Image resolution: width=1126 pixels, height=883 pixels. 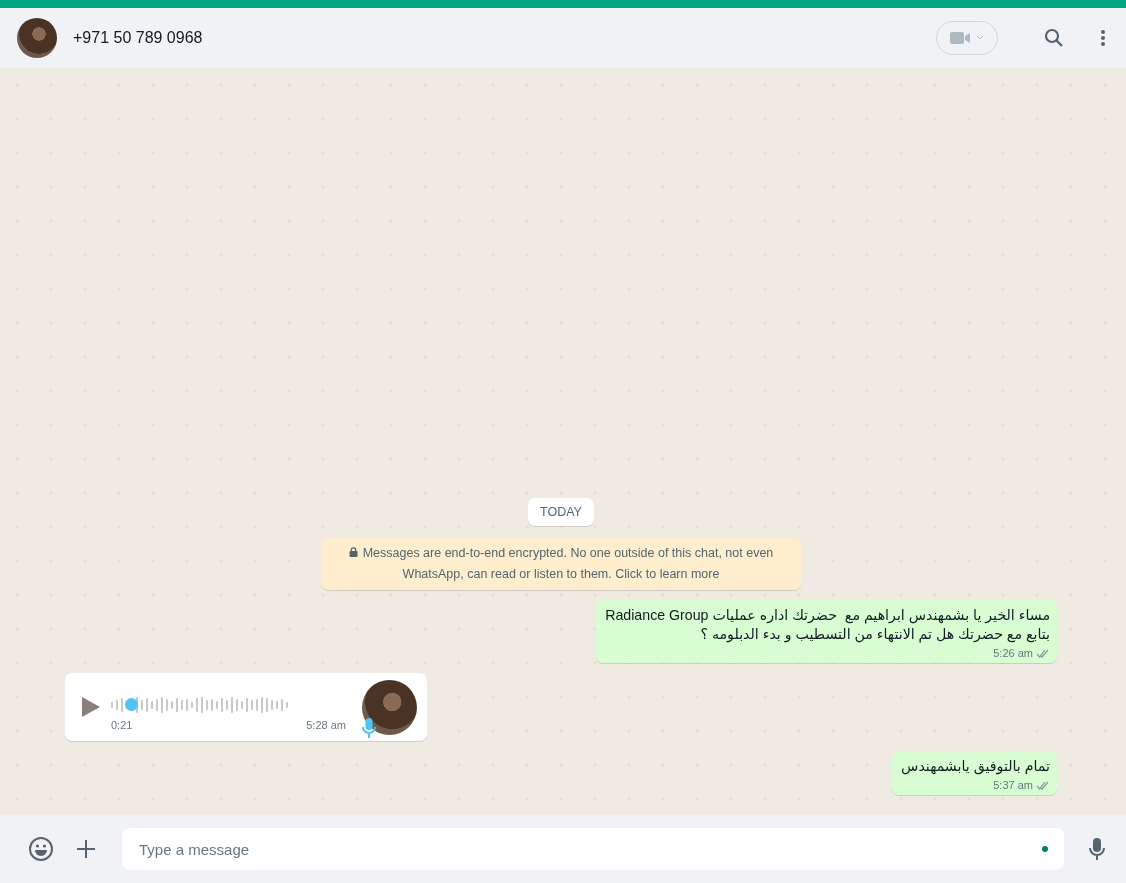 I want to click on message-input-field: Type a message, so click(x=593, y=849).